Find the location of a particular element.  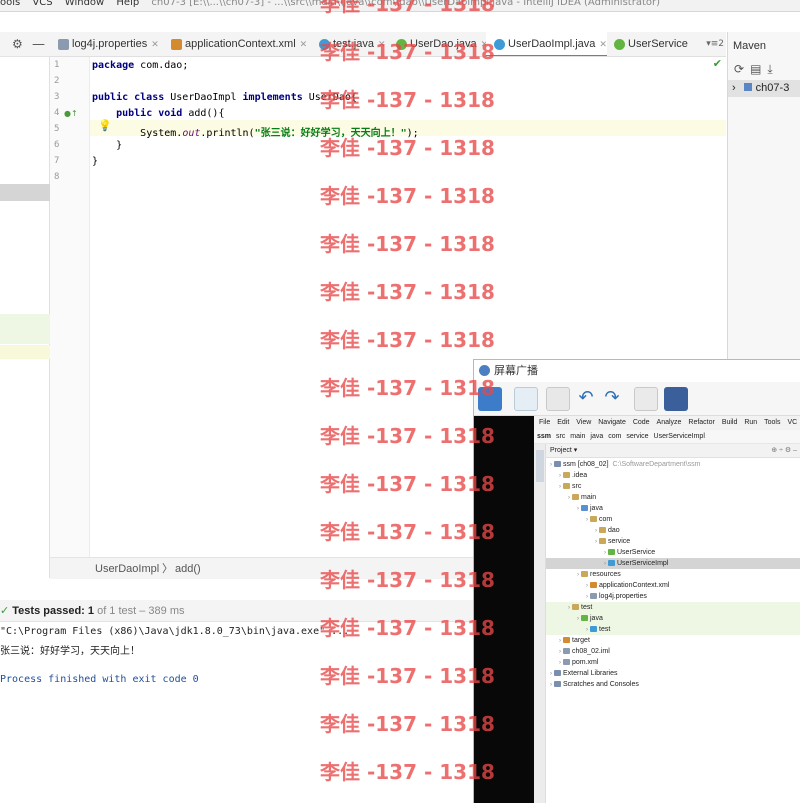

menu-vcs: VC is located at coordinates (792, 422).